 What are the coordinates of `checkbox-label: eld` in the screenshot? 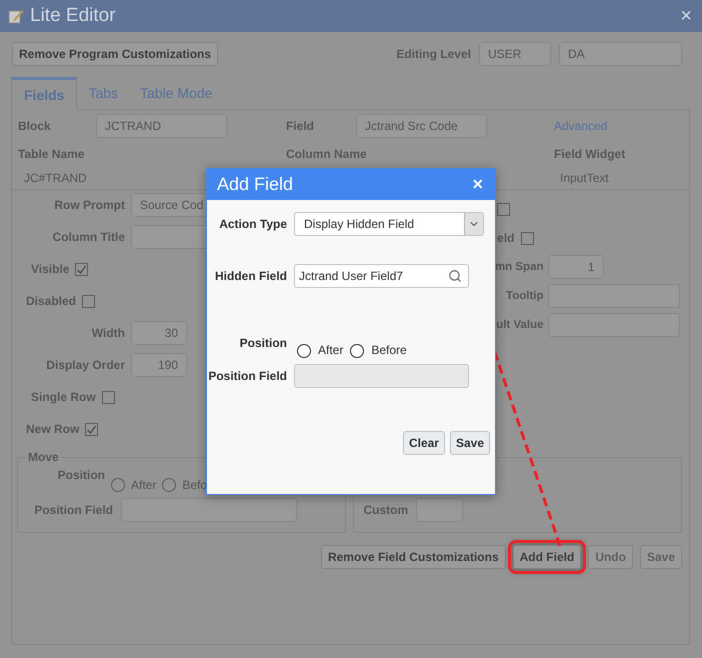 It's located at (505, 238).